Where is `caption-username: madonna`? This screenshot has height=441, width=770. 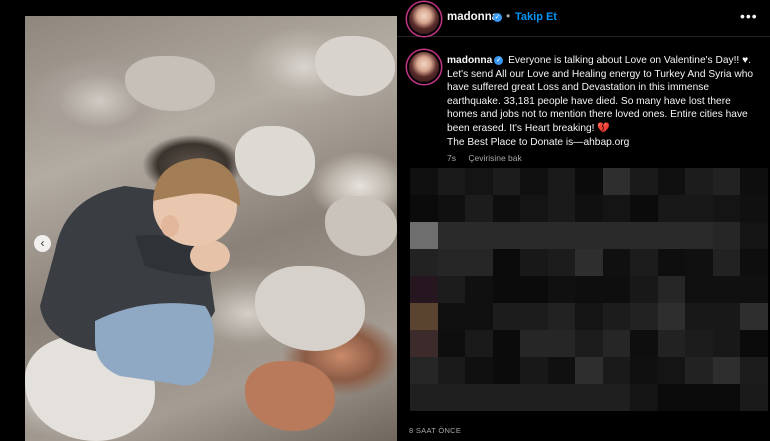 caption-username: madonna is located at coordinates (469, 60).